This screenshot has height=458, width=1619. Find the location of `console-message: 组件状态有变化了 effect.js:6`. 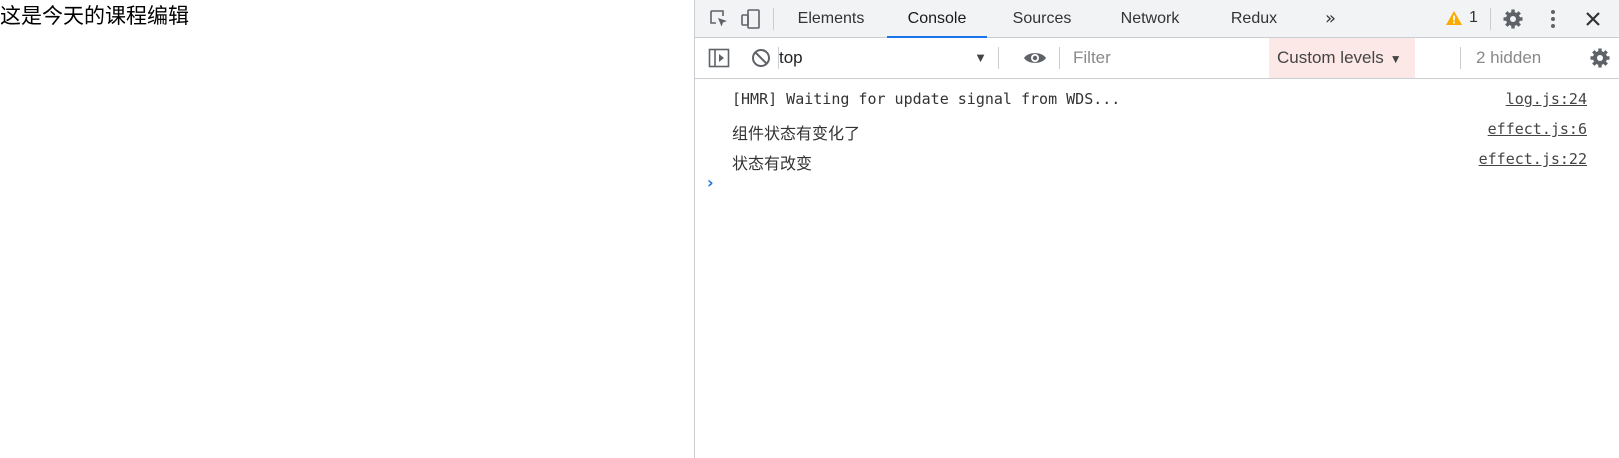

console-message: 组件状态有变化了 effect.js:6 is located at coordinates (1157, 129).